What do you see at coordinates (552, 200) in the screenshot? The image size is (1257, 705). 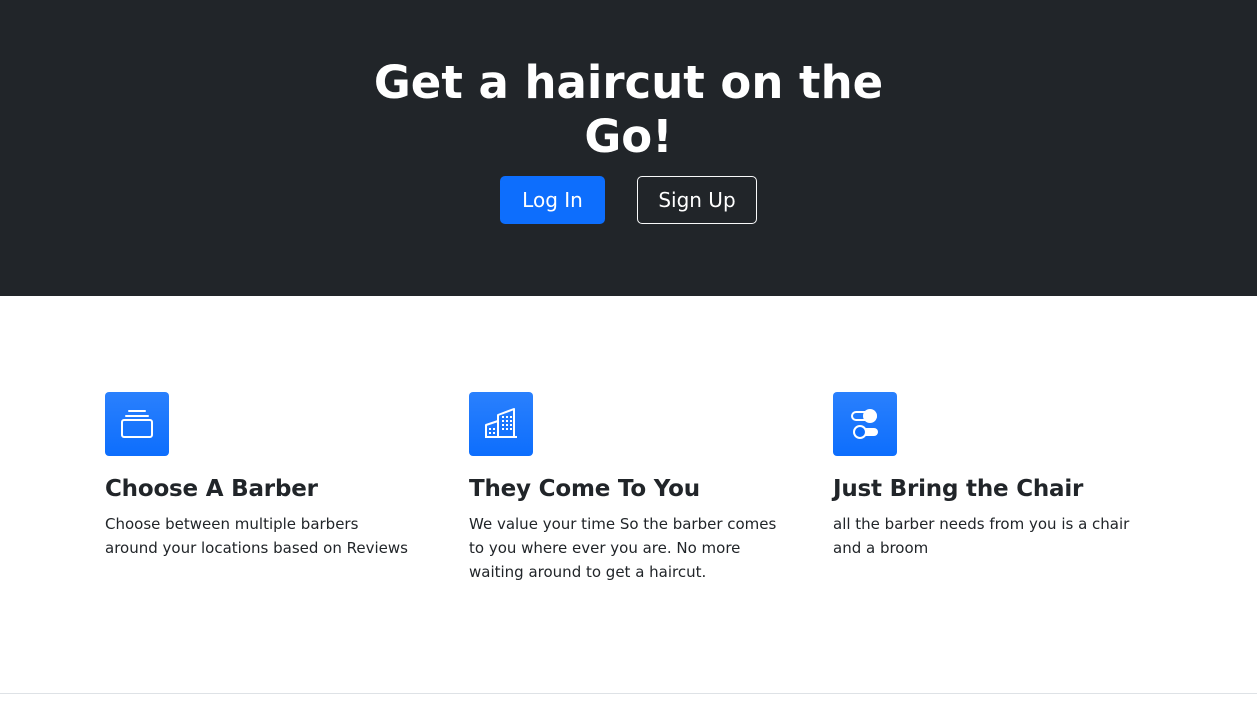 I see `login-button: Log In` at bounding box center [552, 200].